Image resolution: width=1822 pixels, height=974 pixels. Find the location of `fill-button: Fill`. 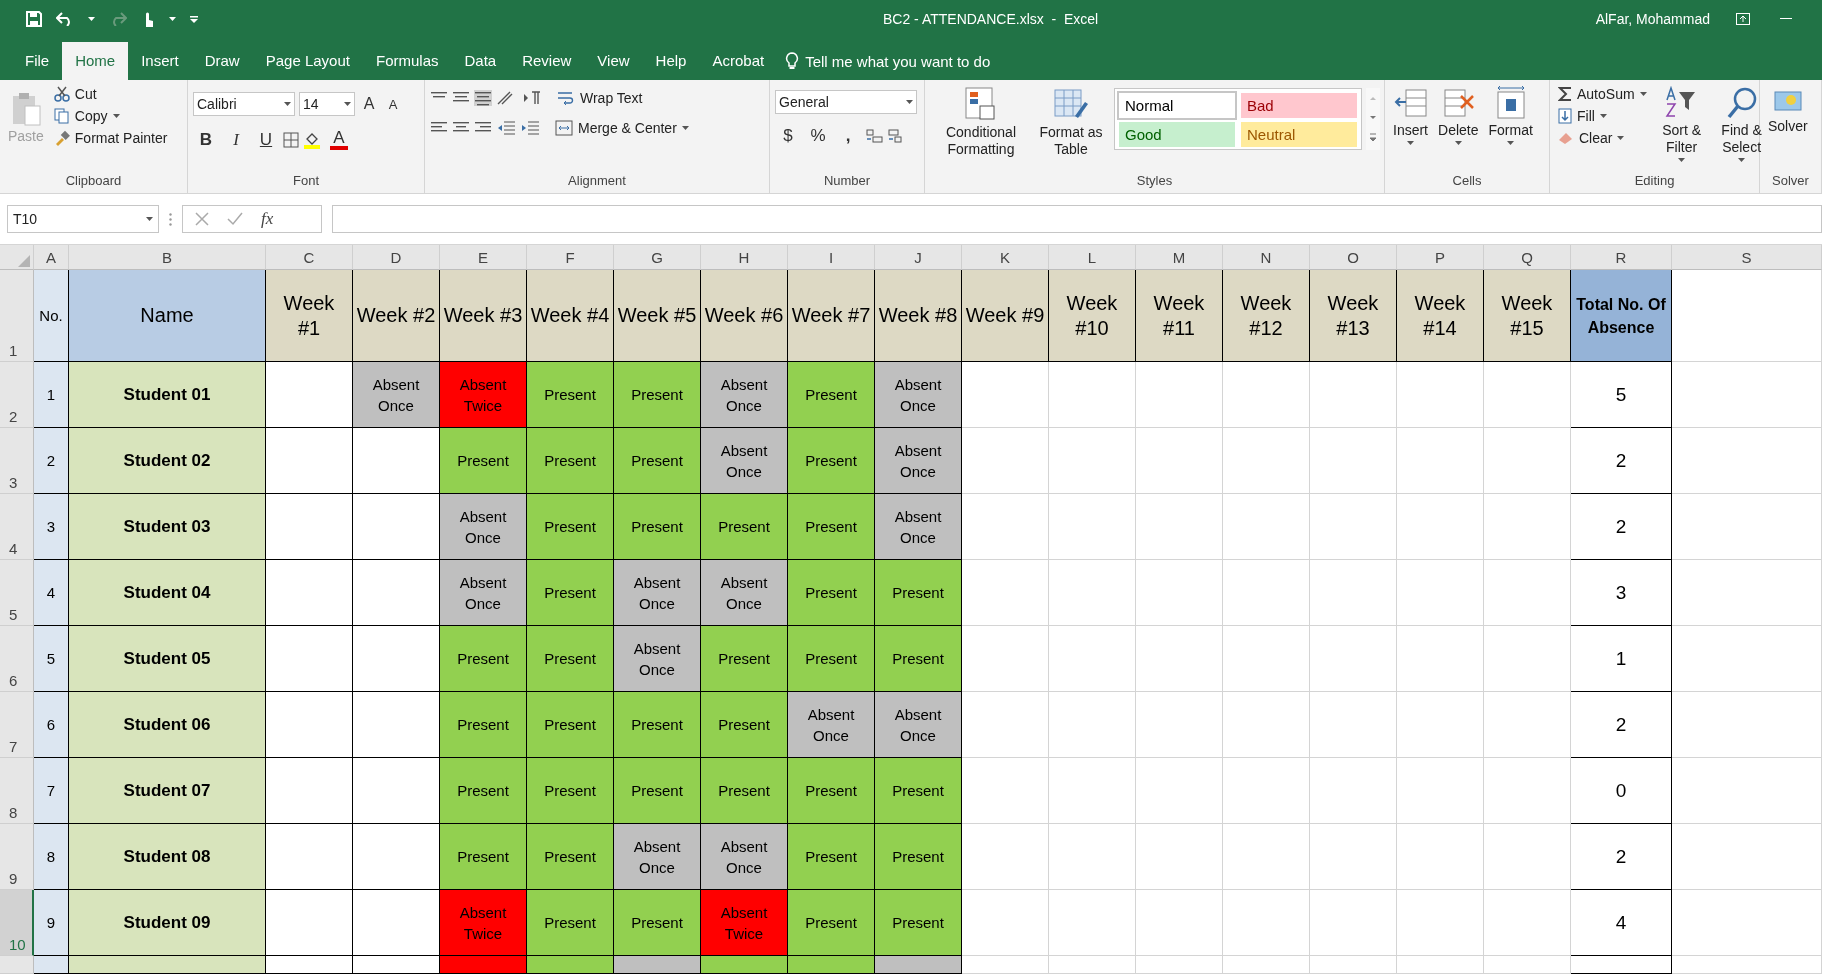

fill-button: Fill is located at coordinates (1602, 116).